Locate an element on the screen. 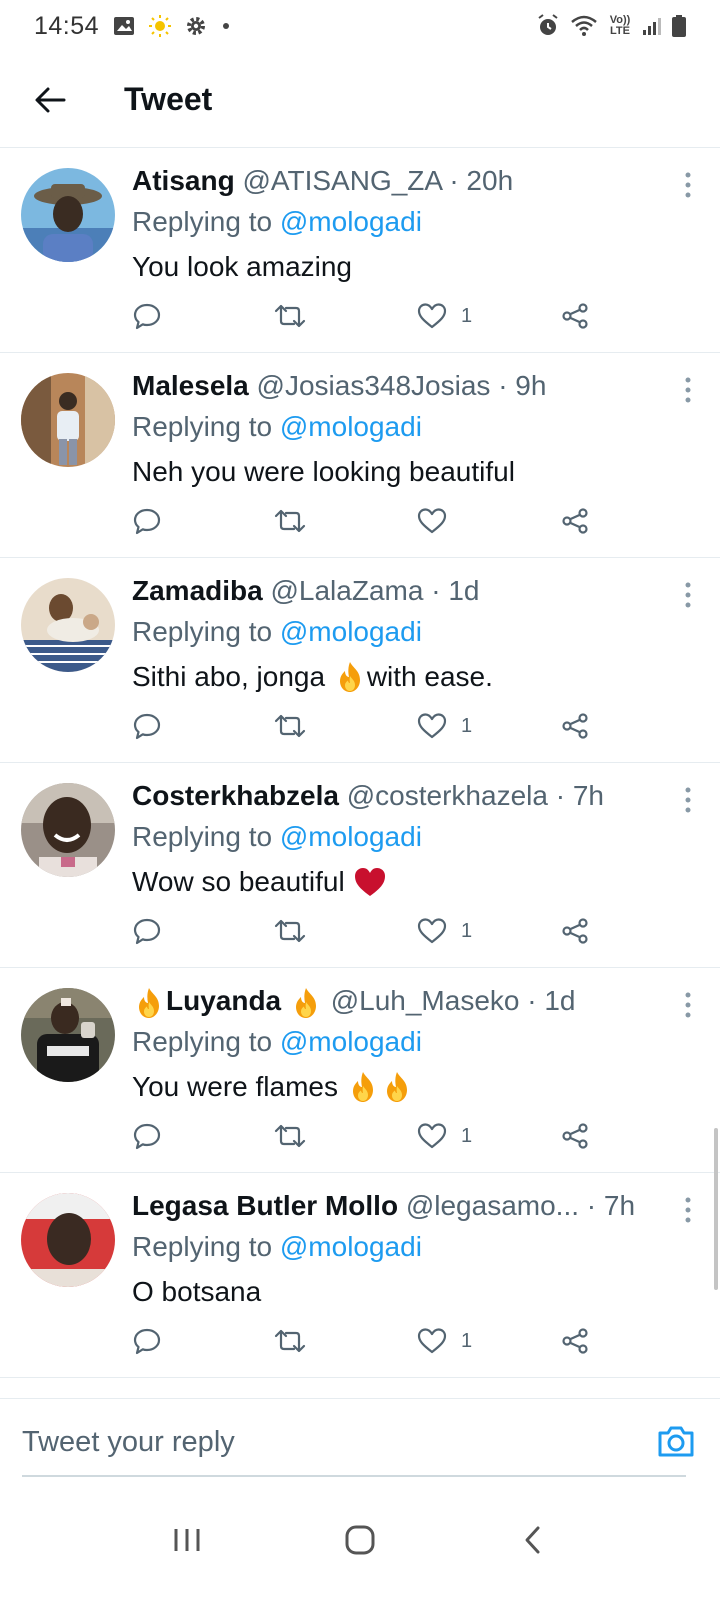  back-button is located at coordinates (50, 100).